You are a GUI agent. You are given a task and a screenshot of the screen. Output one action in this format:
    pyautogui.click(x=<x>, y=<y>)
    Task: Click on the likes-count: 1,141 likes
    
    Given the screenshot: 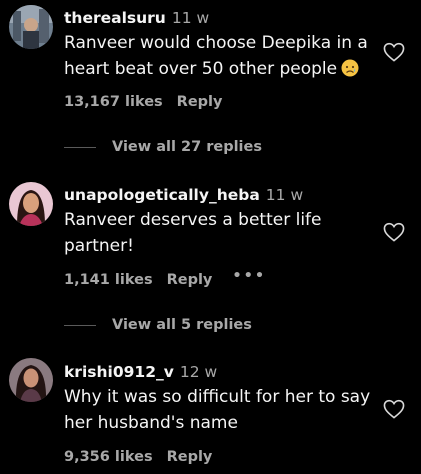 What is the action you would take?
    pyautogui.click(x=108, y=280)
    